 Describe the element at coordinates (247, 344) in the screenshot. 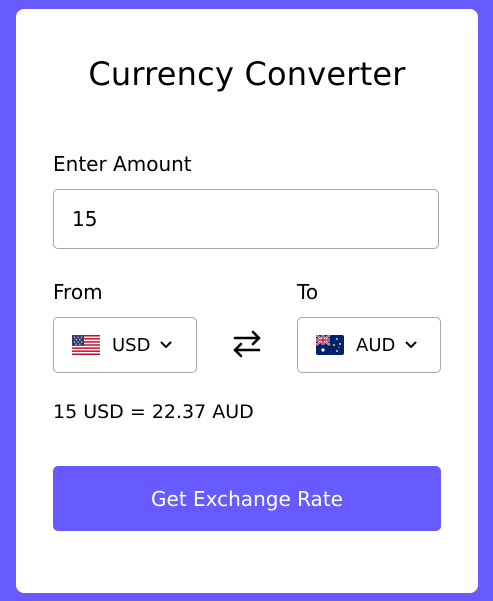

I see `swap-icon` at that location.